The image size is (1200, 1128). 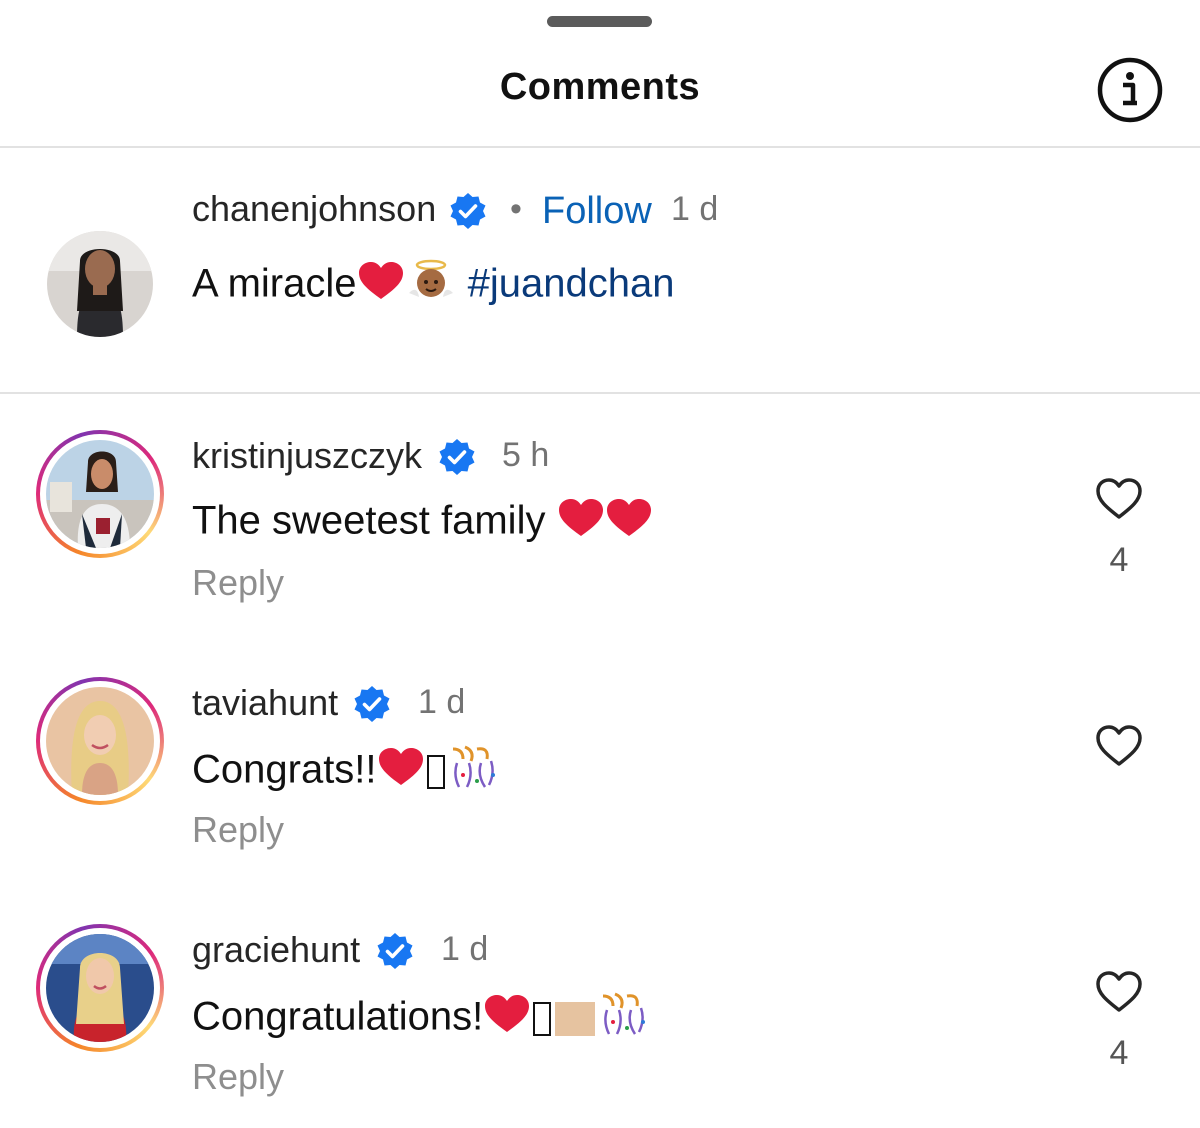 What do you see at coordinates (600, 147) in the screenshot?
I see `header-divider` at bounding box center [600, 147].